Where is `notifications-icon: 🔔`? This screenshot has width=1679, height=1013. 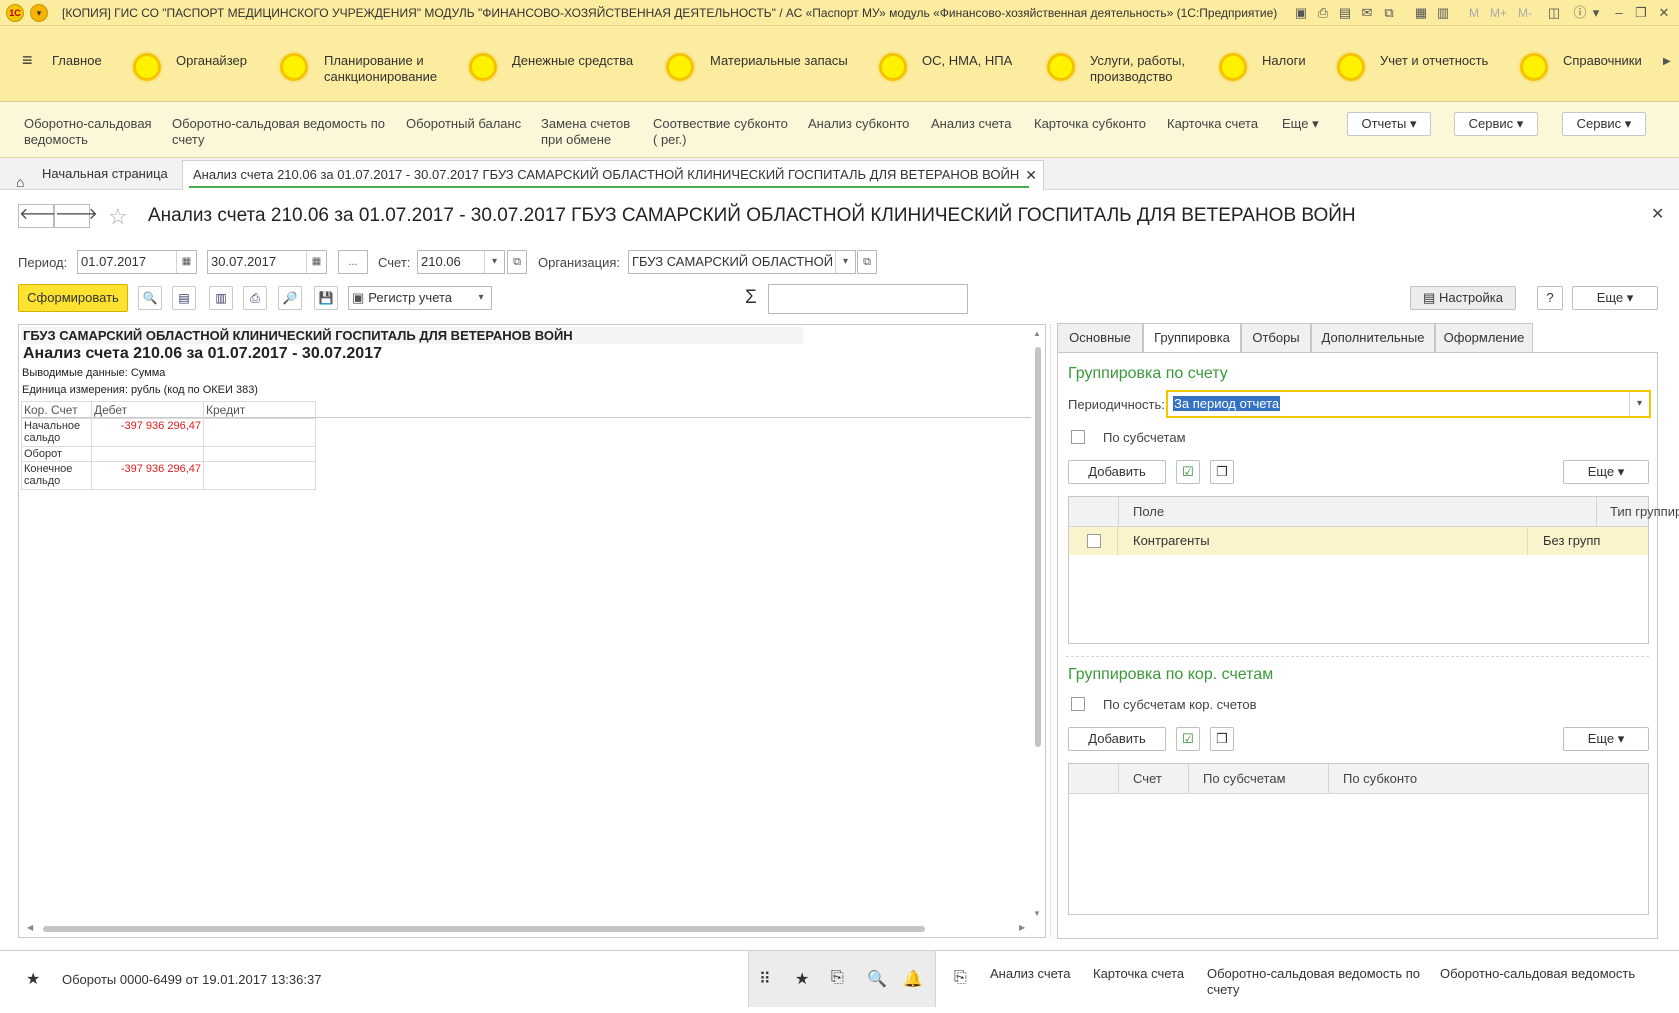
notifications-icon: 🔔 is located at coordinates (913, 979).